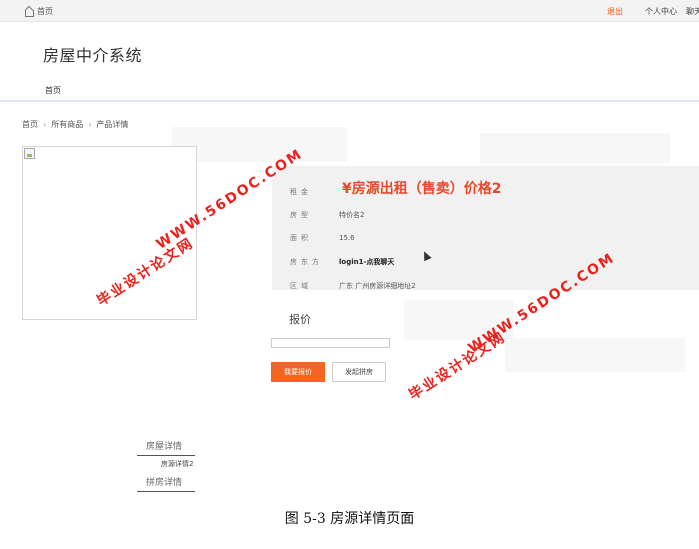 The image size is (699, 549). What do you see at coordinates (349, 519) in the screenshot?
I see `figure-caption: 图 5-3 房源详情页面` at bounding box center [349, 519].